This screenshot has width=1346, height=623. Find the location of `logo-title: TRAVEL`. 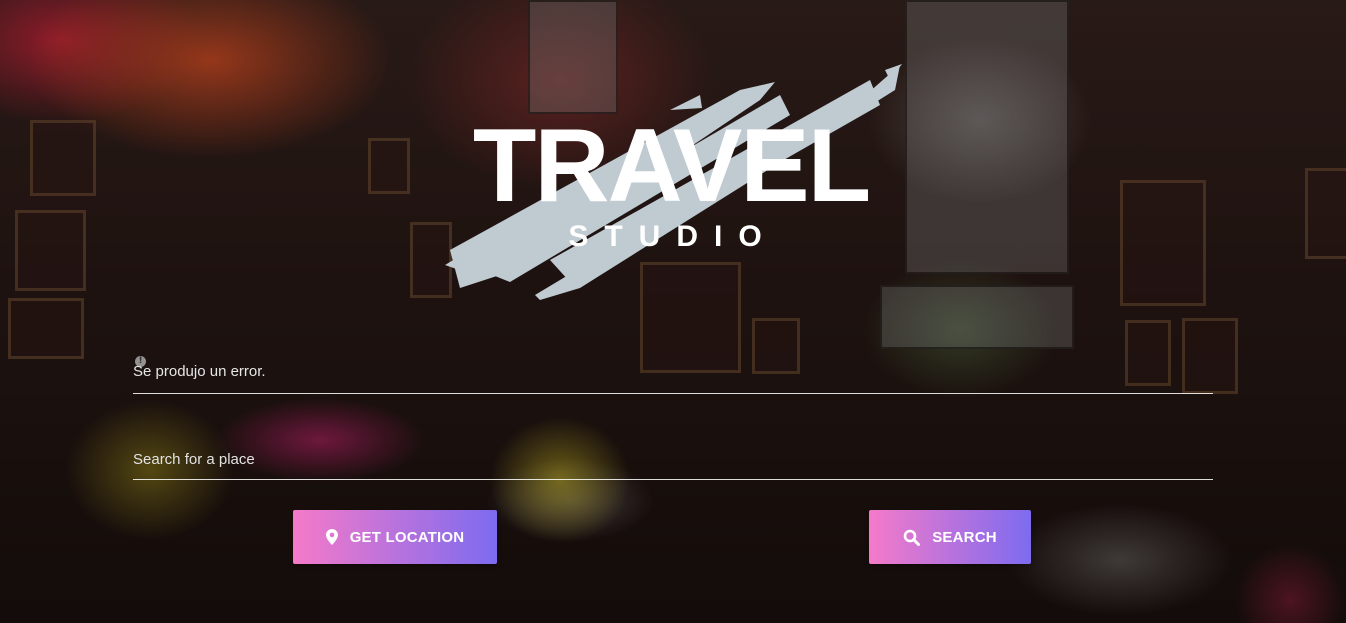

logo-title: TRAVEL is located at coordinates (671, 166).